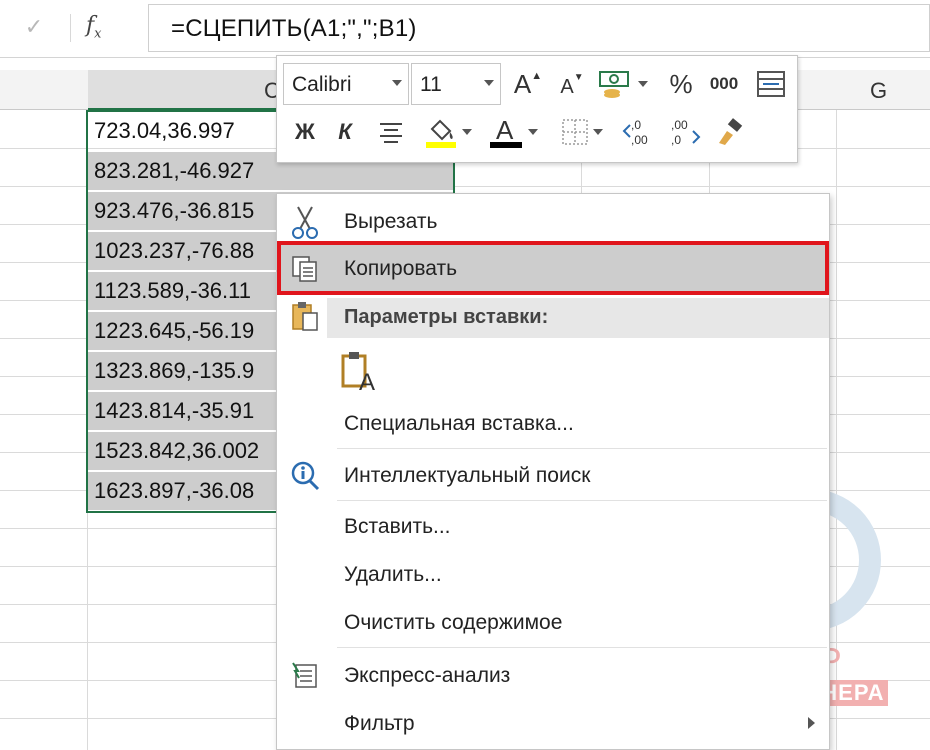 The width and height of the screenshot is (930, 750). I want to click on thousands-separator-button: 000, so click(724, 84).